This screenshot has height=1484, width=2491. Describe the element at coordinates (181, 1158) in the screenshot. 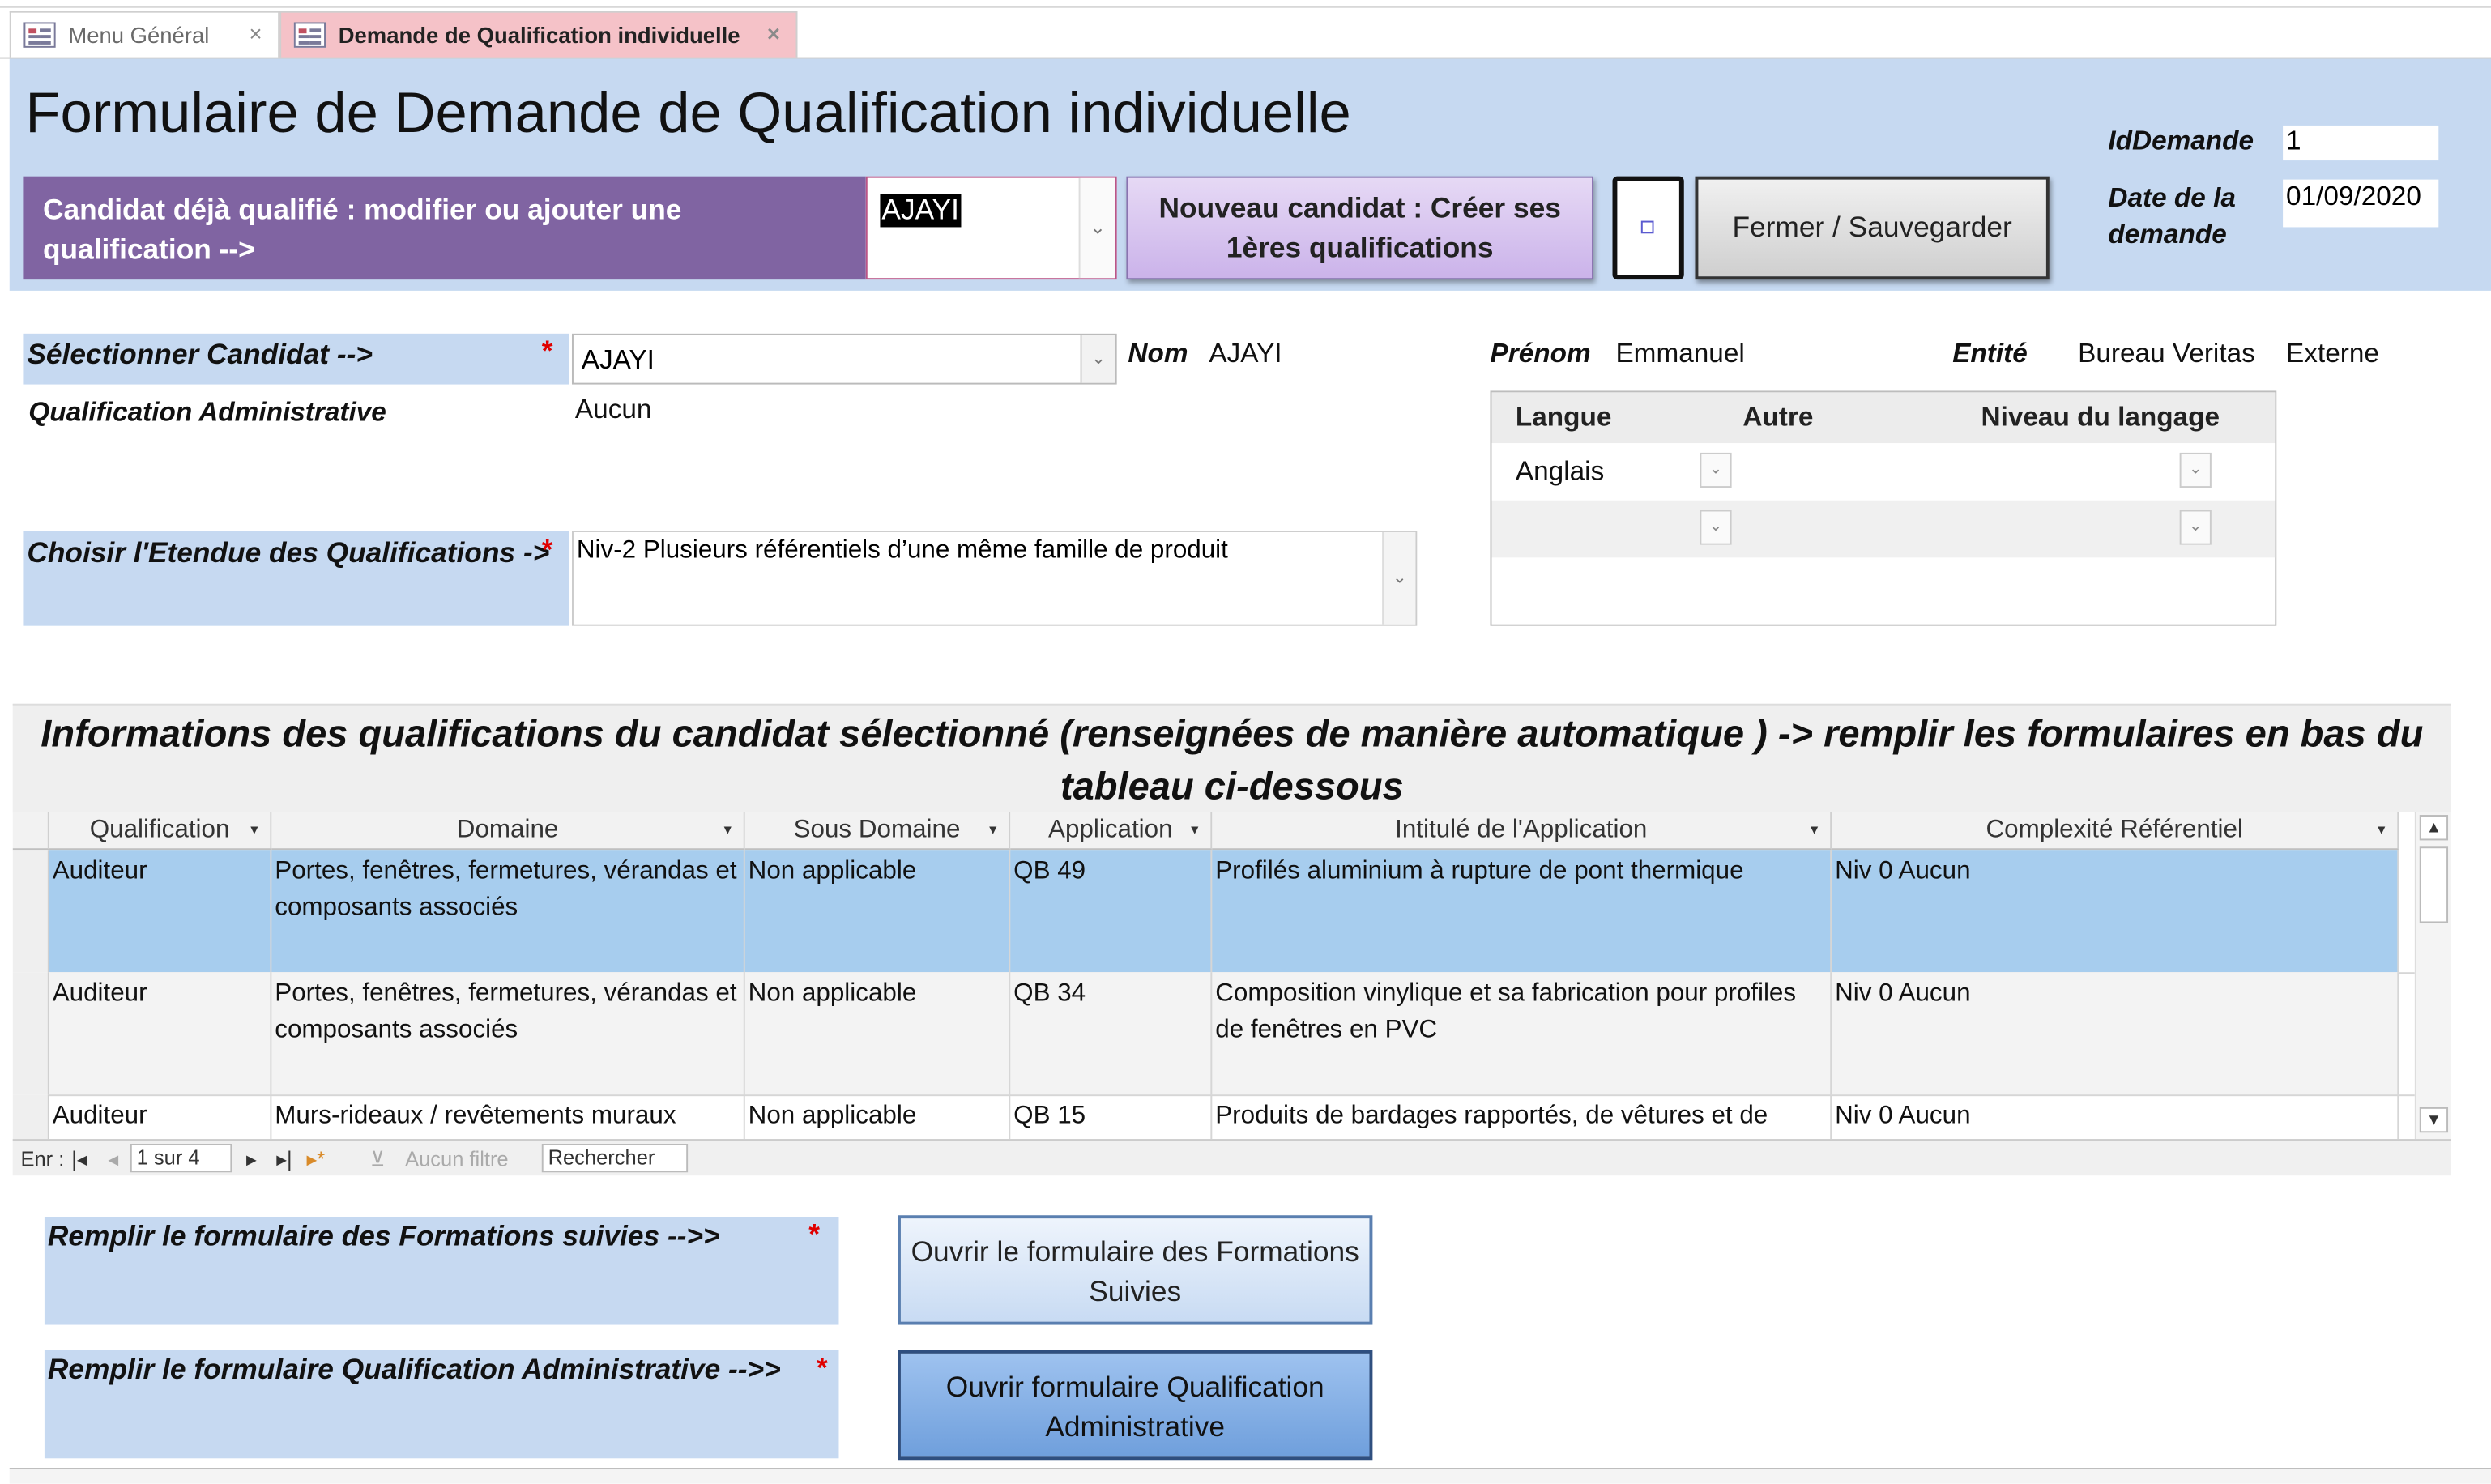

I see `record-position-field: 1 sur 4` at that location.